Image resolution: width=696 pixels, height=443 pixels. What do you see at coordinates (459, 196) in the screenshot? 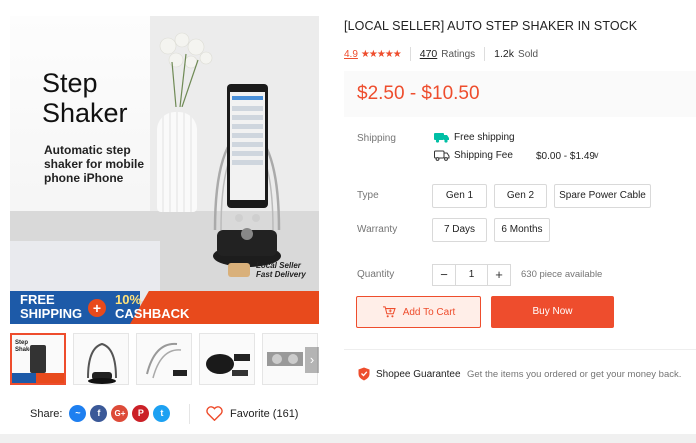
I see `type-option-gen1: Gen 1` at bounding box center [459, 196].